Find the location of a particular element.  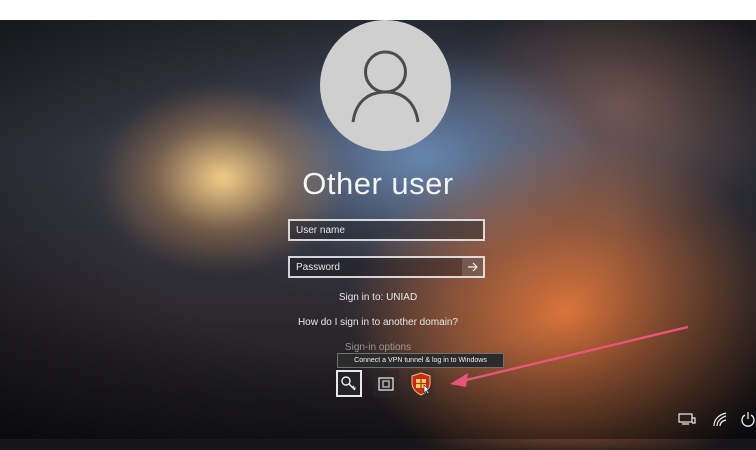

power-icon is located at coordinates (748, 419).